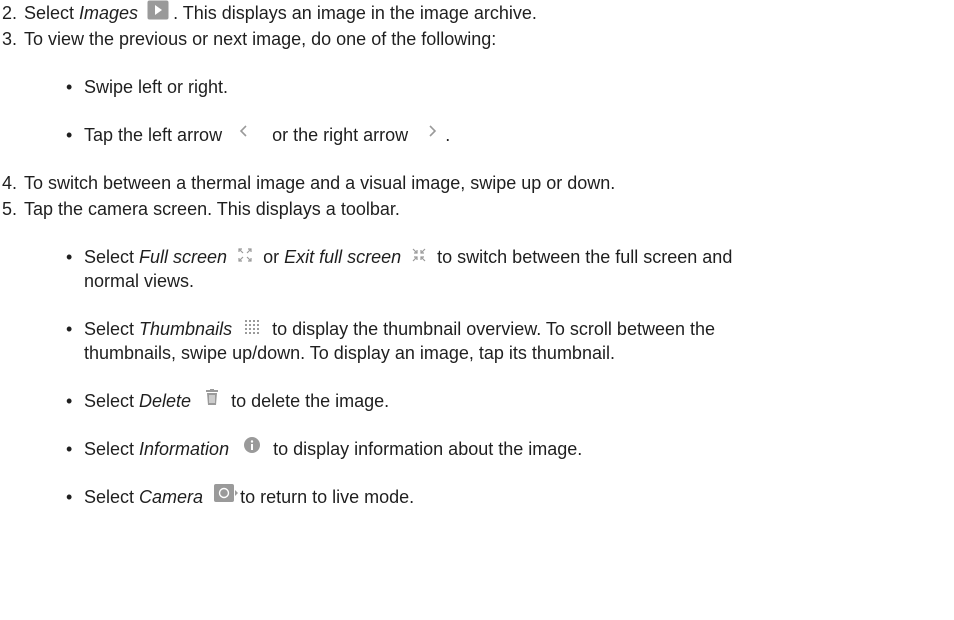 The width and height of the screenshot is (954, 620). What do you see at coordinates (226, 493) in the screenshot?
I see `camera-icon` at bounding box center [226, 493].